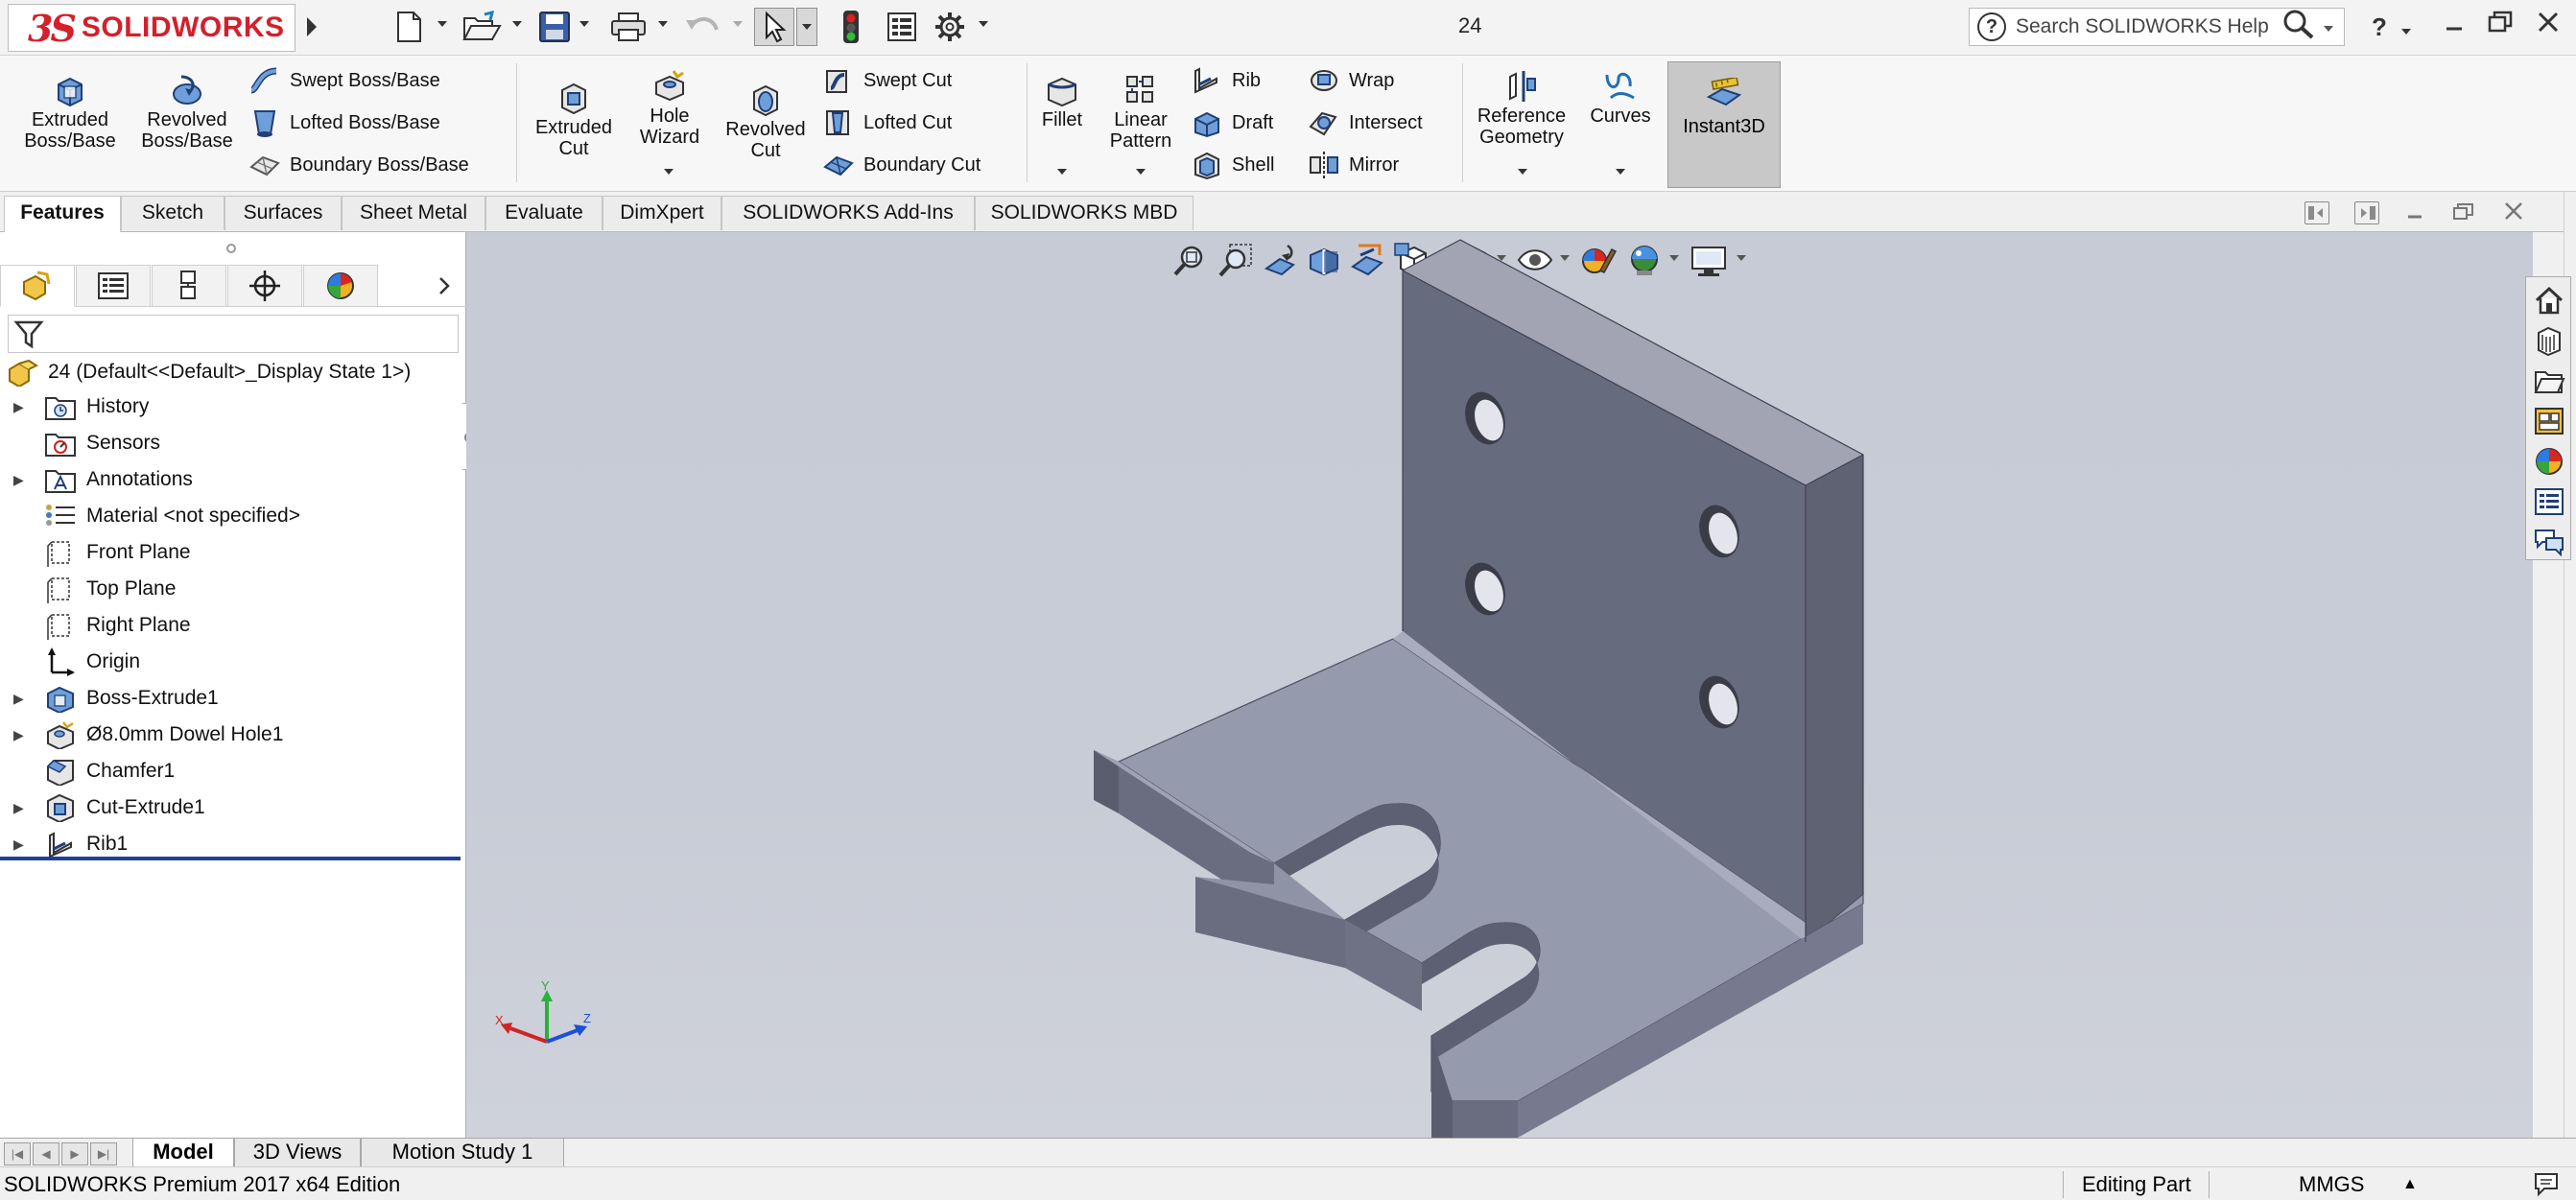 The image size is (2576, 1200). Describe the element at coordinates (2549, 381) in the screenshot. I see `file-explorer-icon` at that location.